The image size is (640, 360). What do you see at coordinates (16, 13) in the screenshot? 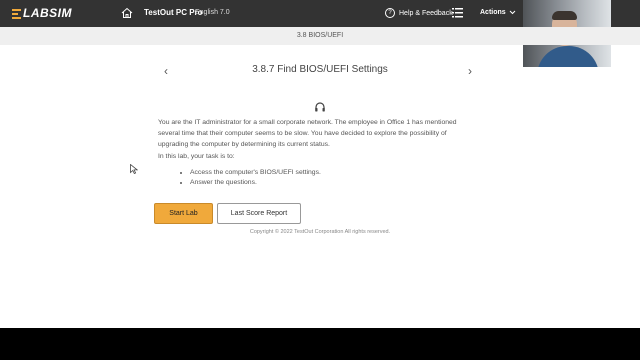
I see `logo-mark-icon` at bounding box center [16, 13].